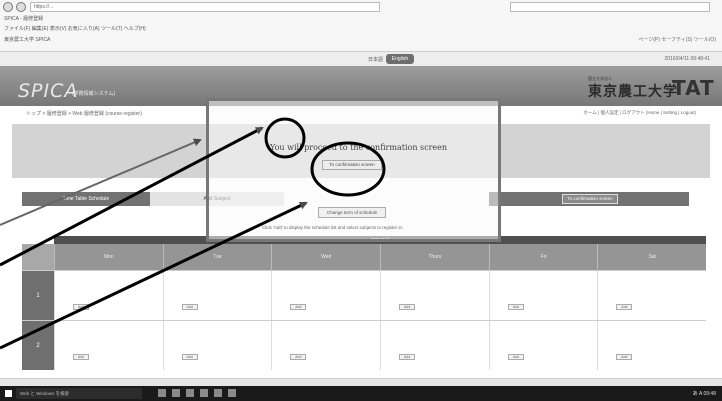 Image resolution: width=722 pixels, height=401 pixels. Describe the element at coordinates (361, 19) in the screenshot. I see `browser-tab: SPICA - 履修登録` at that location.